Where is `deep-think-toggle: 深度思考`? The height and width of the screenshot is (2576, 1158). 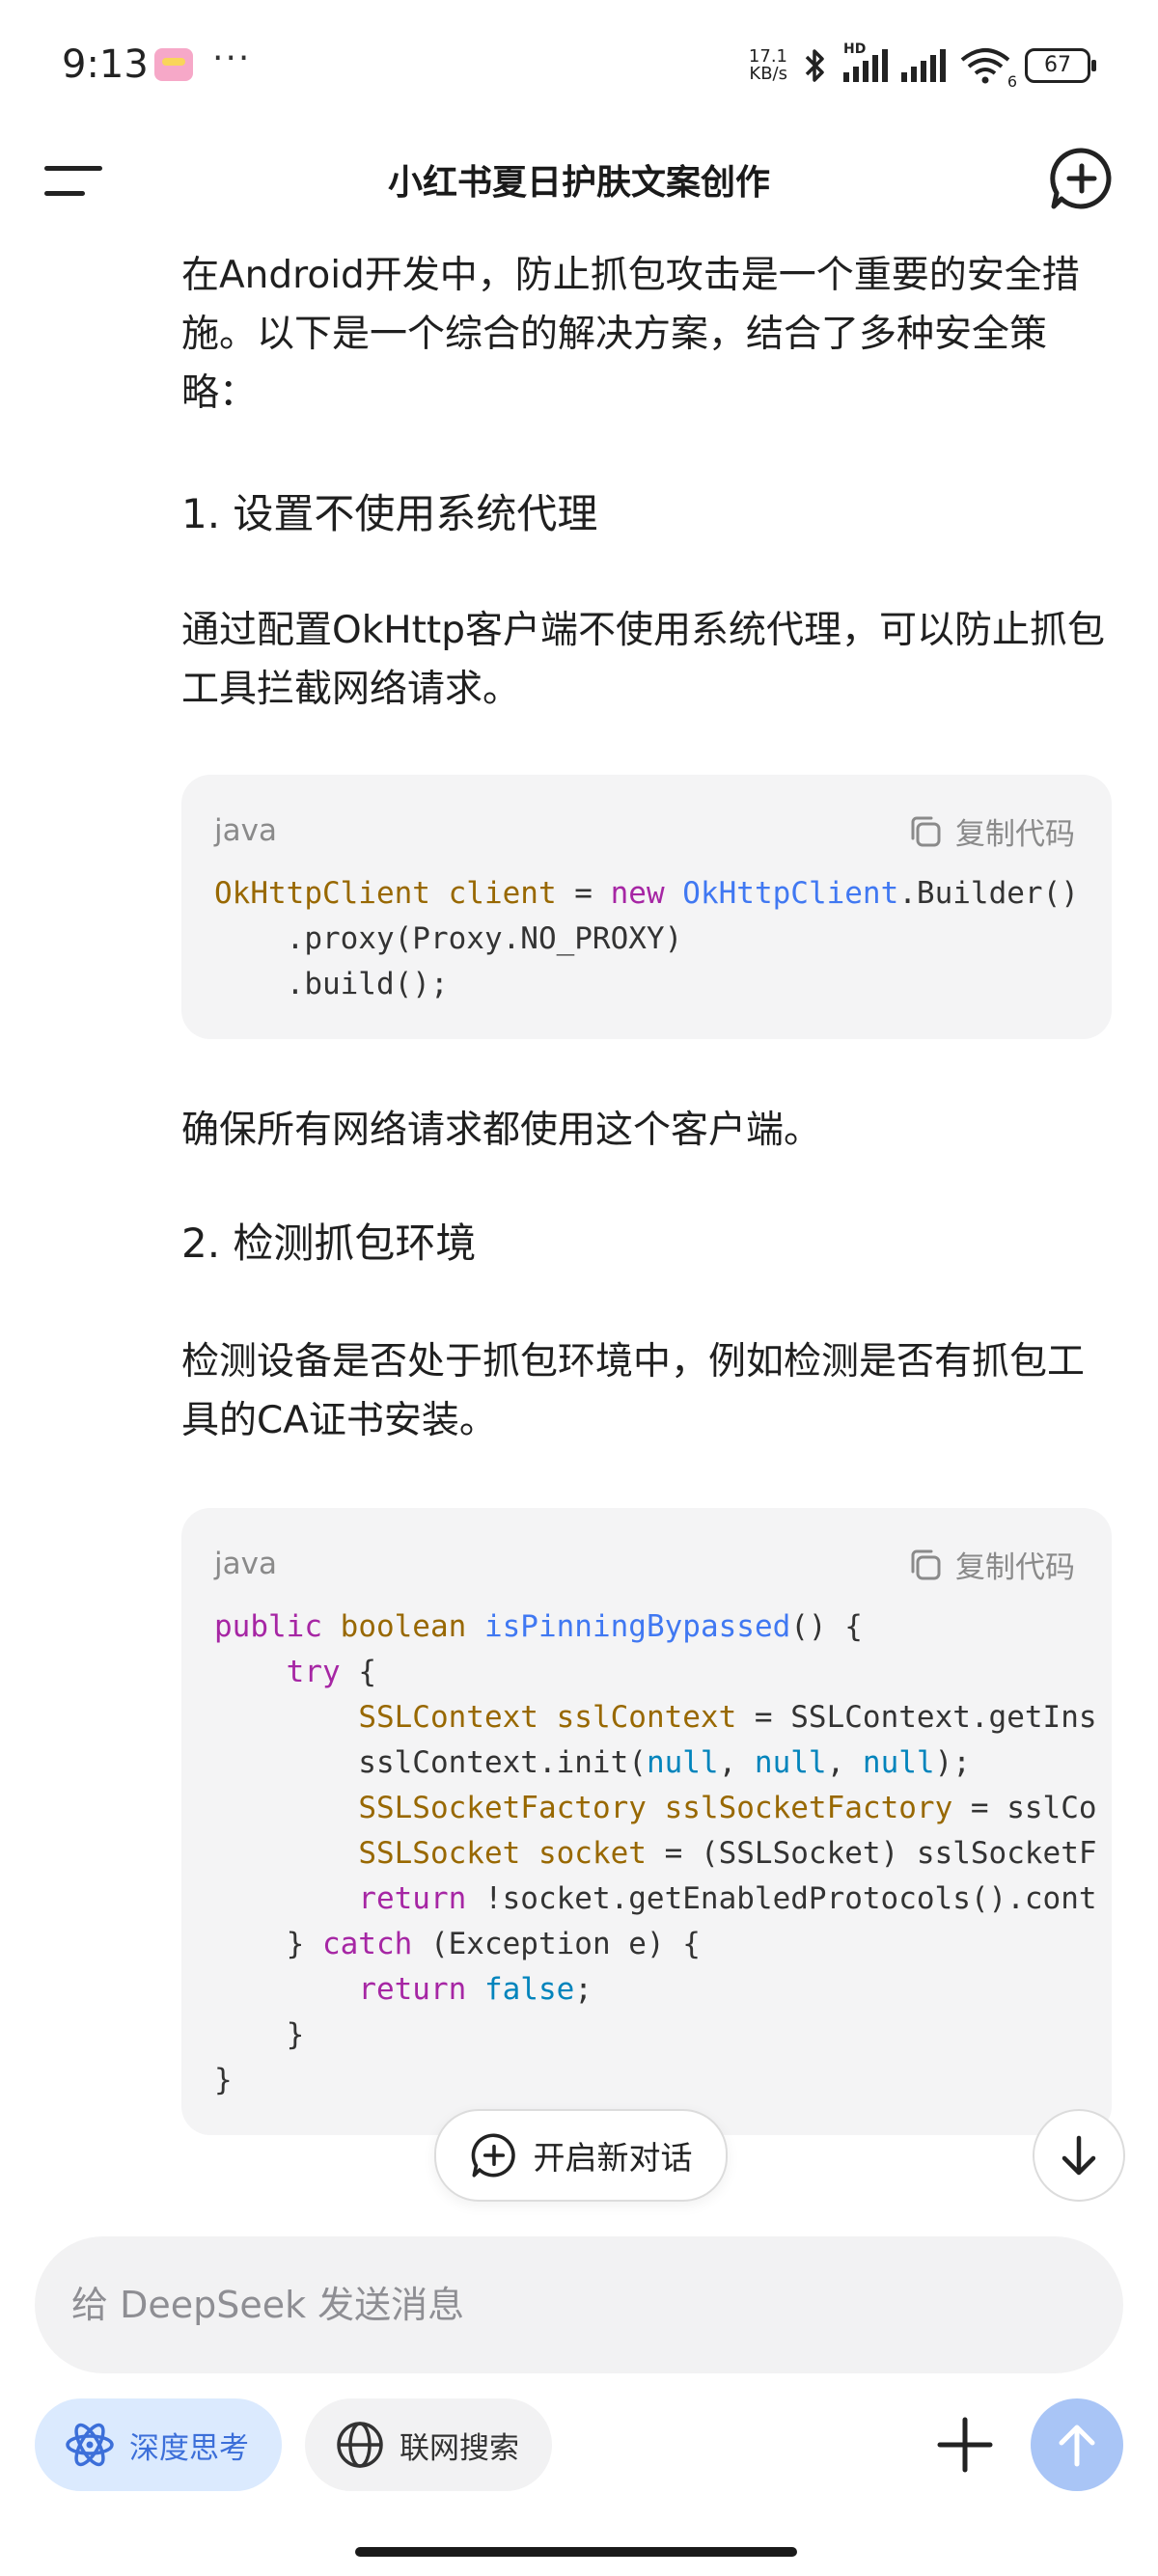
deep-think-toggle: 深度思考 is located at coordinates (158, 2444).